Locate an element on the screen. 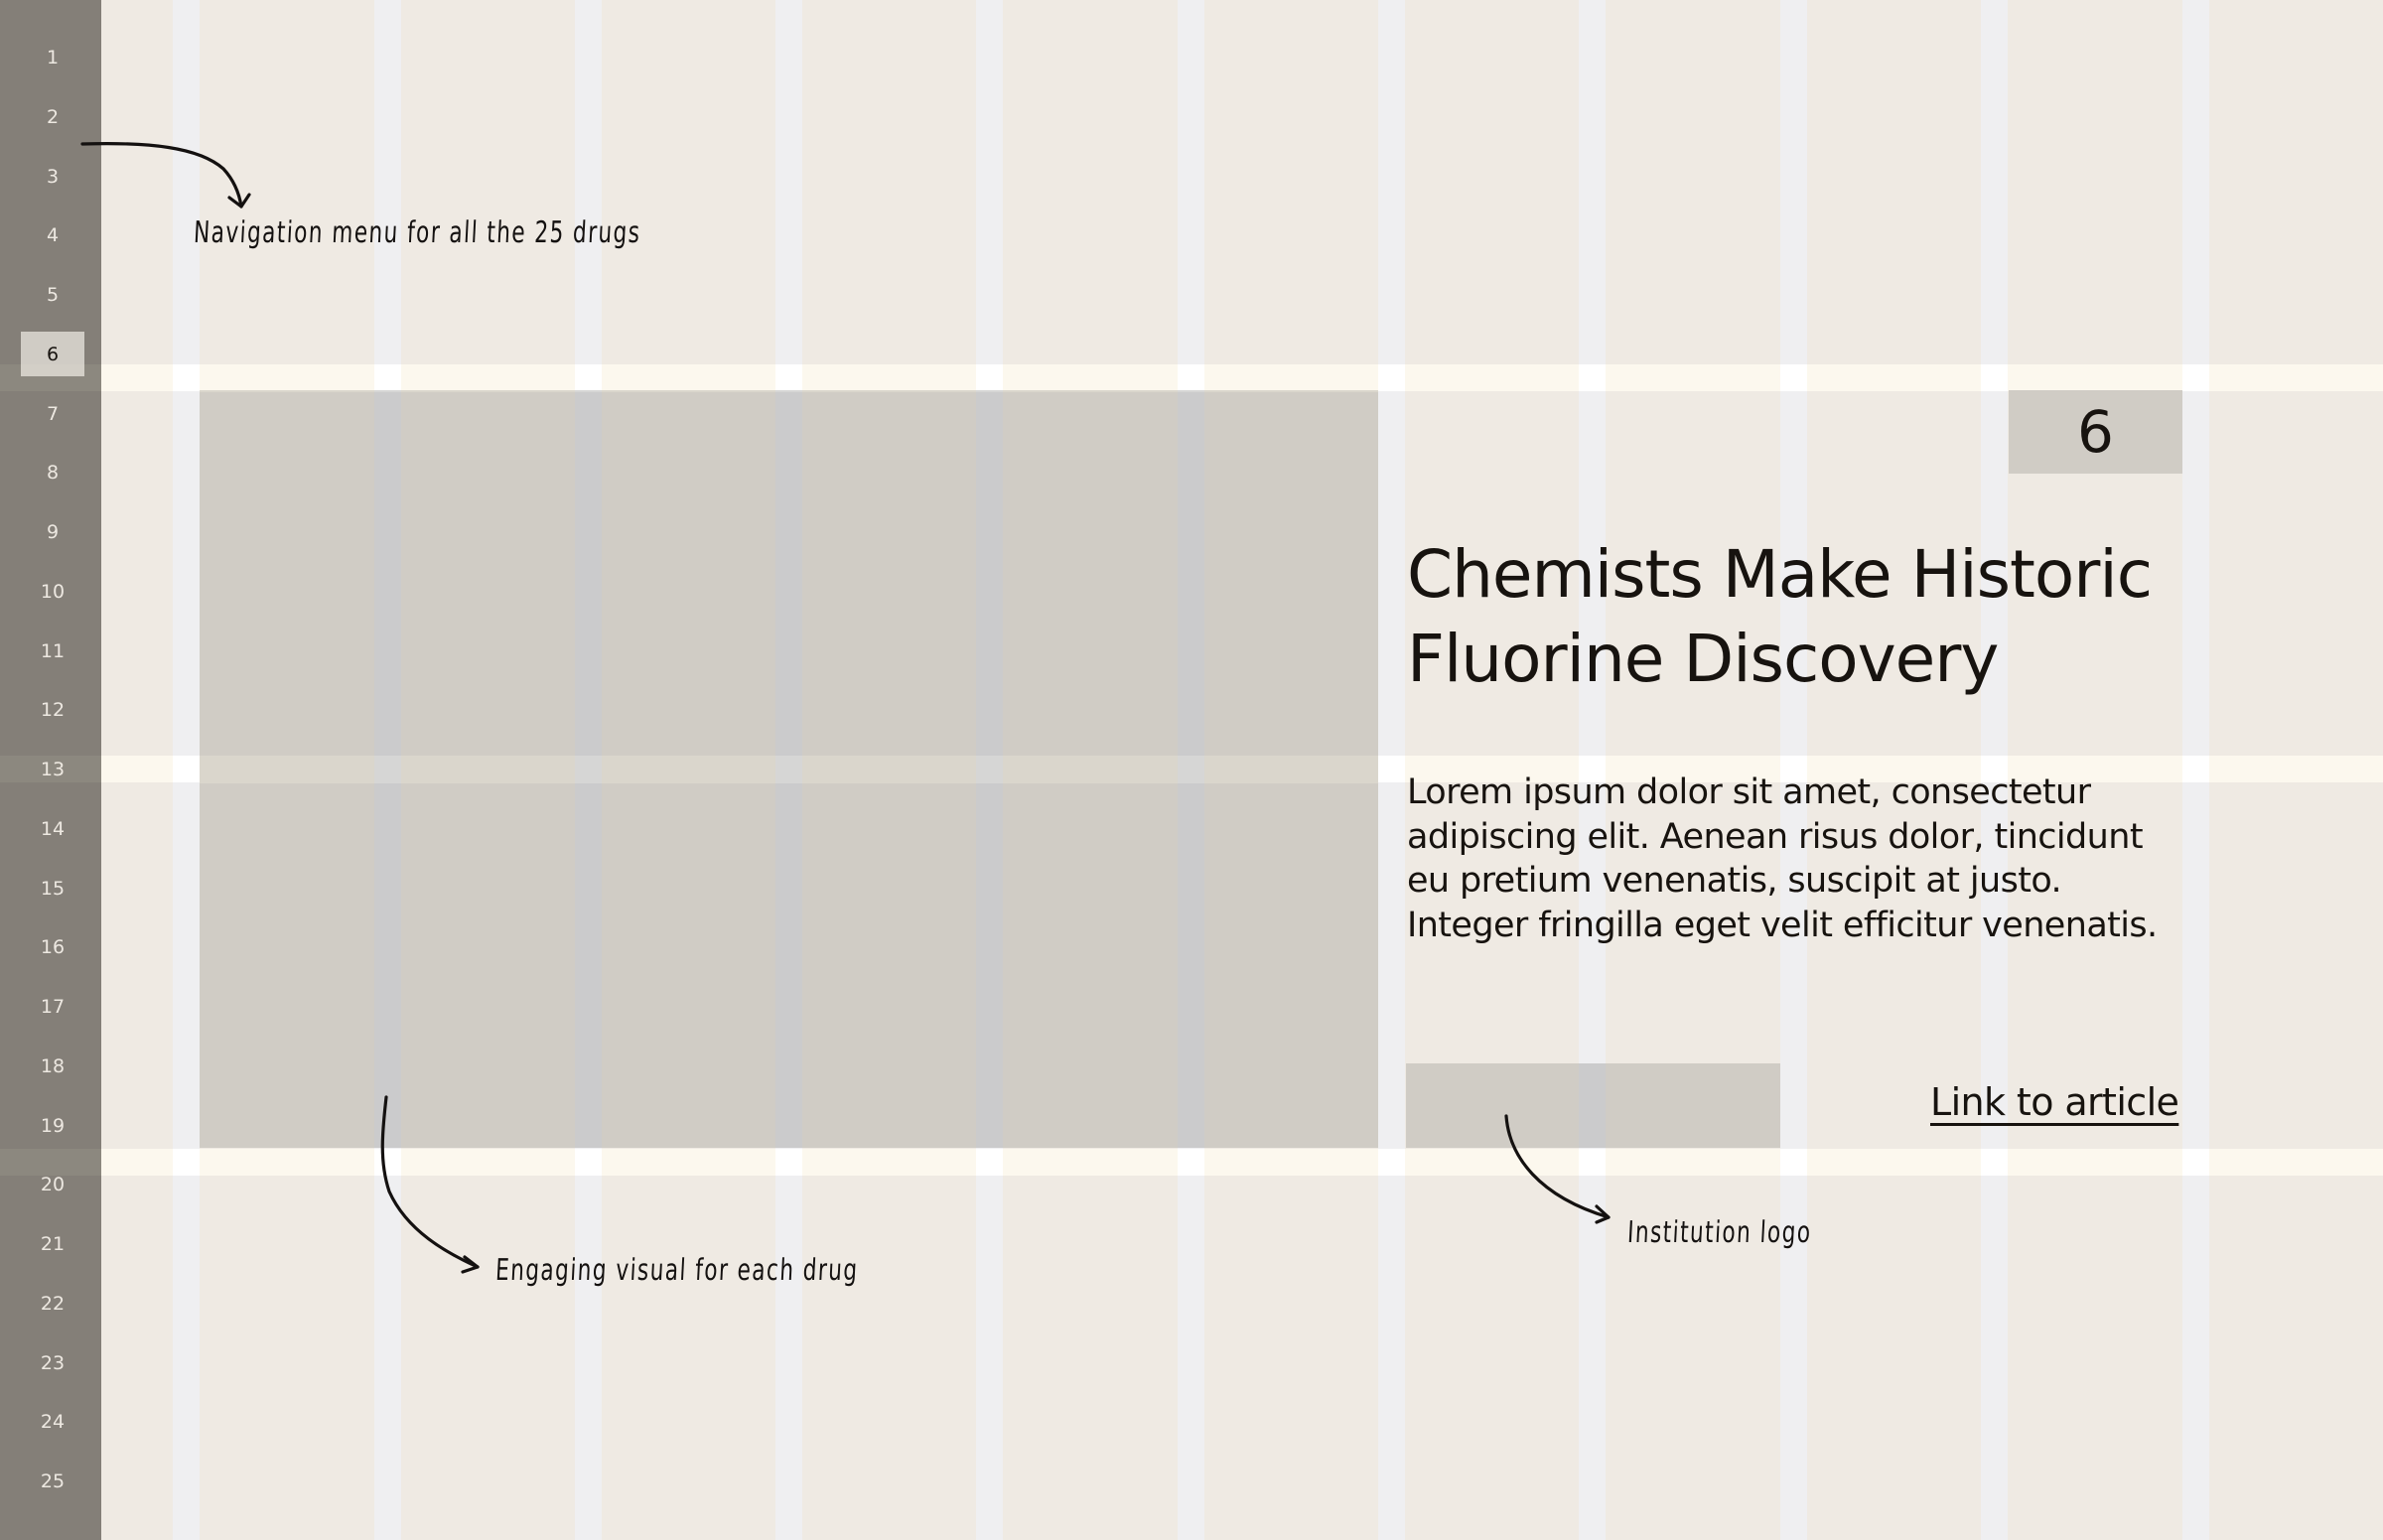 Image resolution: width=2383 pixels, height=1540 pixels. nav-item-8: 8 is located at coordinates (53, 473).